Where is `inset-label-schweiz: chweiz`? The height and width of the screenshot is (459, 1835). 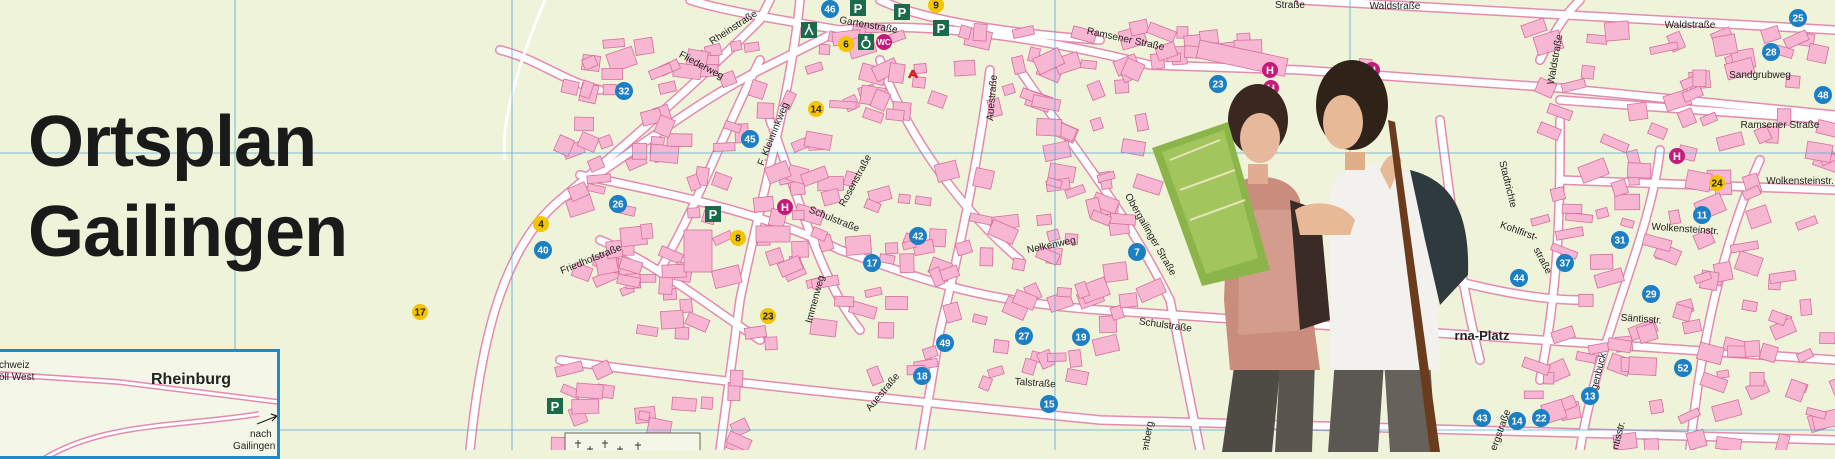
inset-label-schweiz: chweiz is located at coordinates (15, 365).